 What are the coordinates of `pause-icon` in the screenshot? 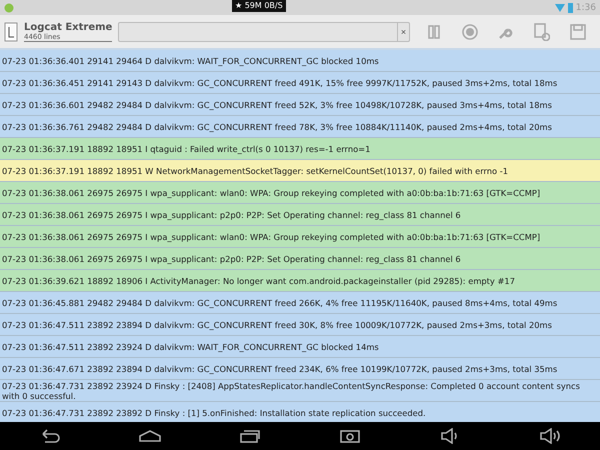 It's located at (434, 31).